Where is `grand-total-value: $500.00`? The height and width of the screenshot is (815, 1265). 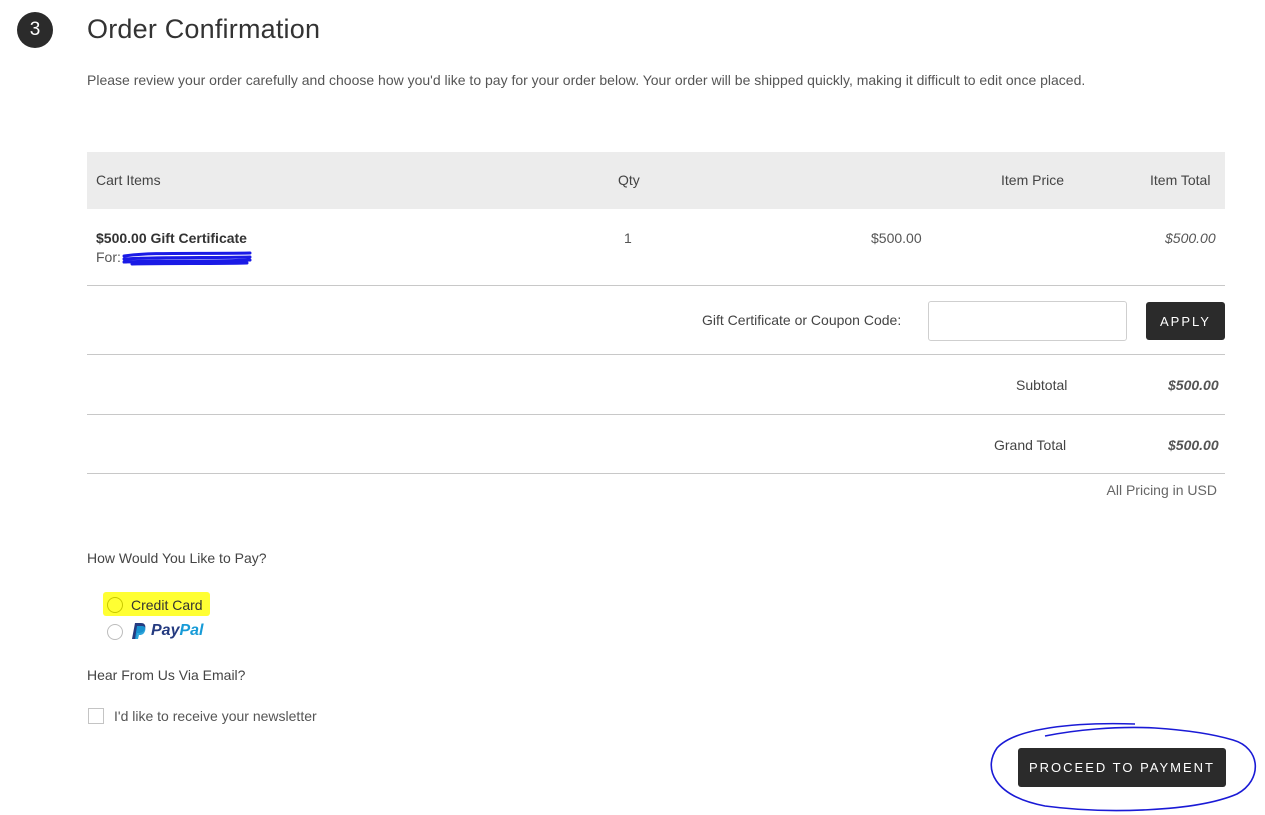 grand-total-value: $500.00 is located at coordinates (1193, 445).